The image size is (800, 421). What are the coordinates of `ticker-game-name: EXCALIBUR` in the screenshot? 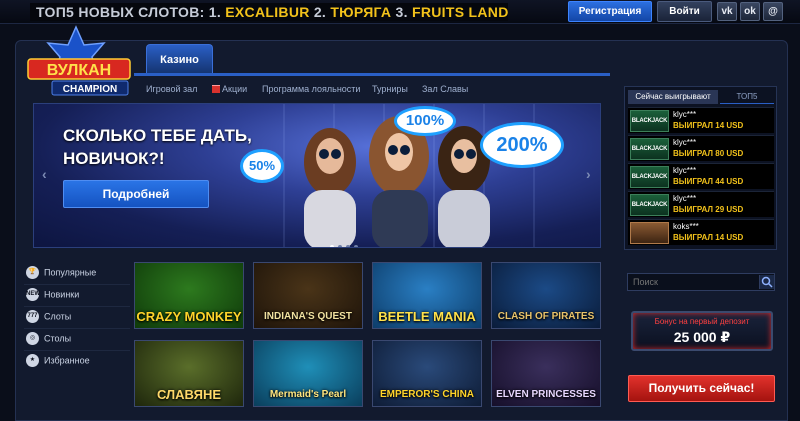 It's located at (267, 12).